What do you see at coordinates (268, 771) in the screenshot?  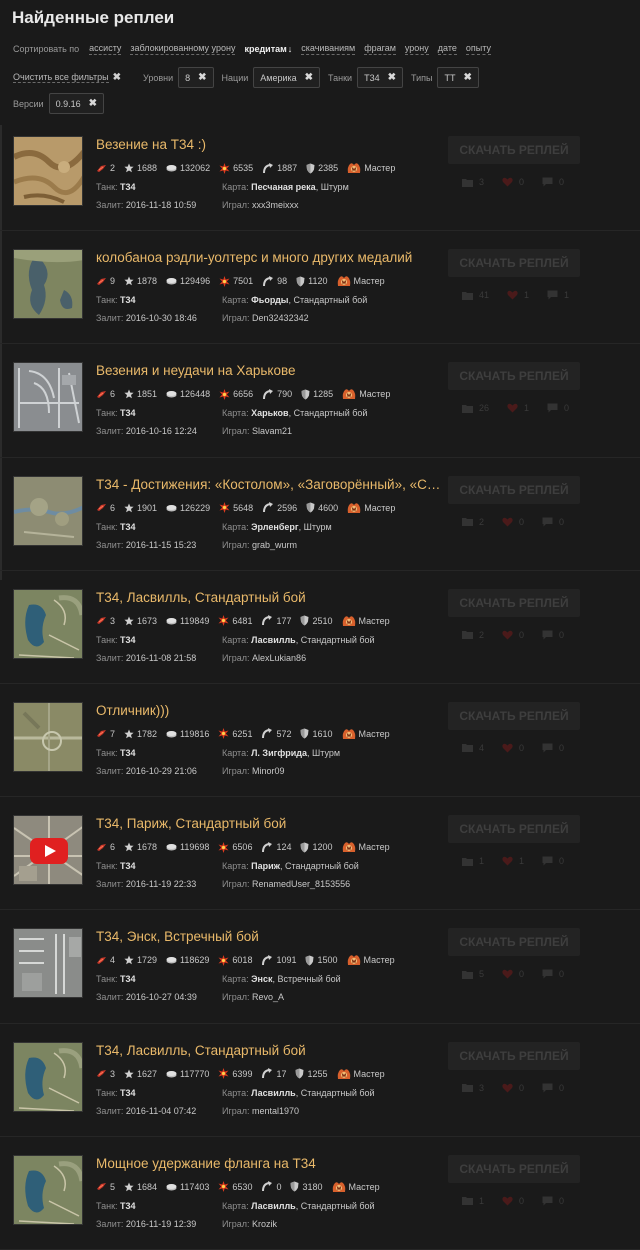 I see `player-name: Minor09` at bounding box center [268, 771].